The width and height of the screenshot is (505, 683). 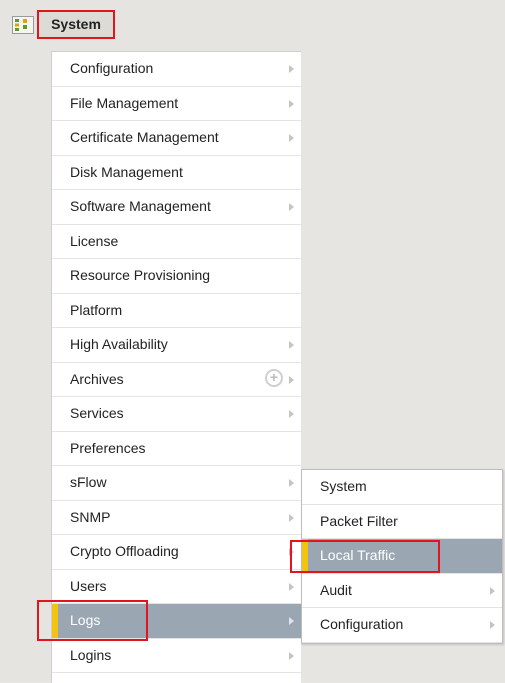 What do you see at coordinates (108, 447) in the screenshot?
I see `menu-item-item-label: Preferences` at bounding box center [108, 447].